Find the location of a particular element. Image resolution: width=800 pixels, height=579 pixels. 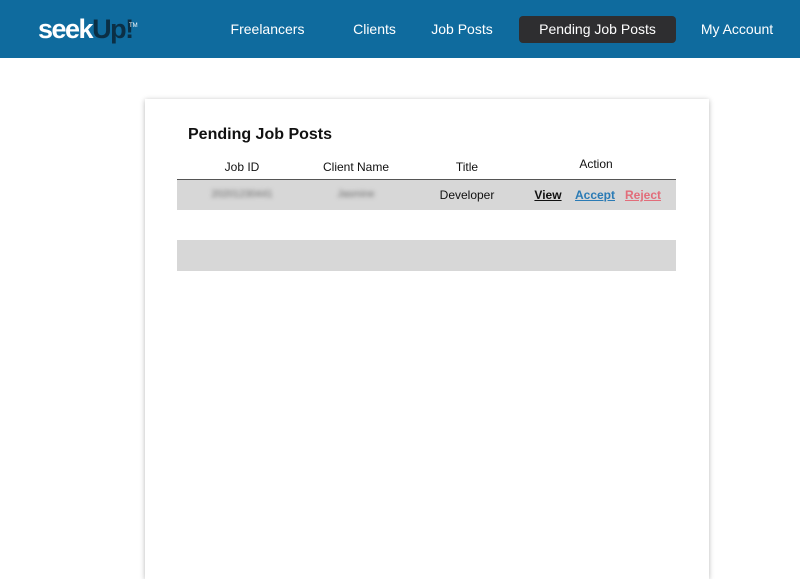

column-header-action: Action is located at coordinates (596, 164).